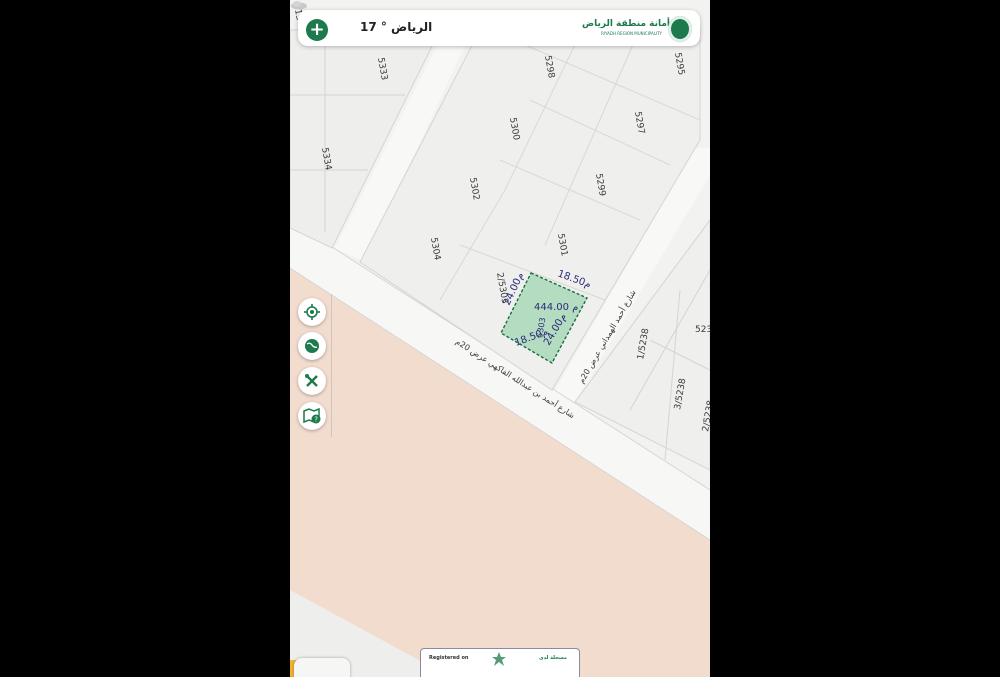 This screenshot has width=1000, height=677. I want to click on parcel-area: 444.00 م, so click(556, 307).